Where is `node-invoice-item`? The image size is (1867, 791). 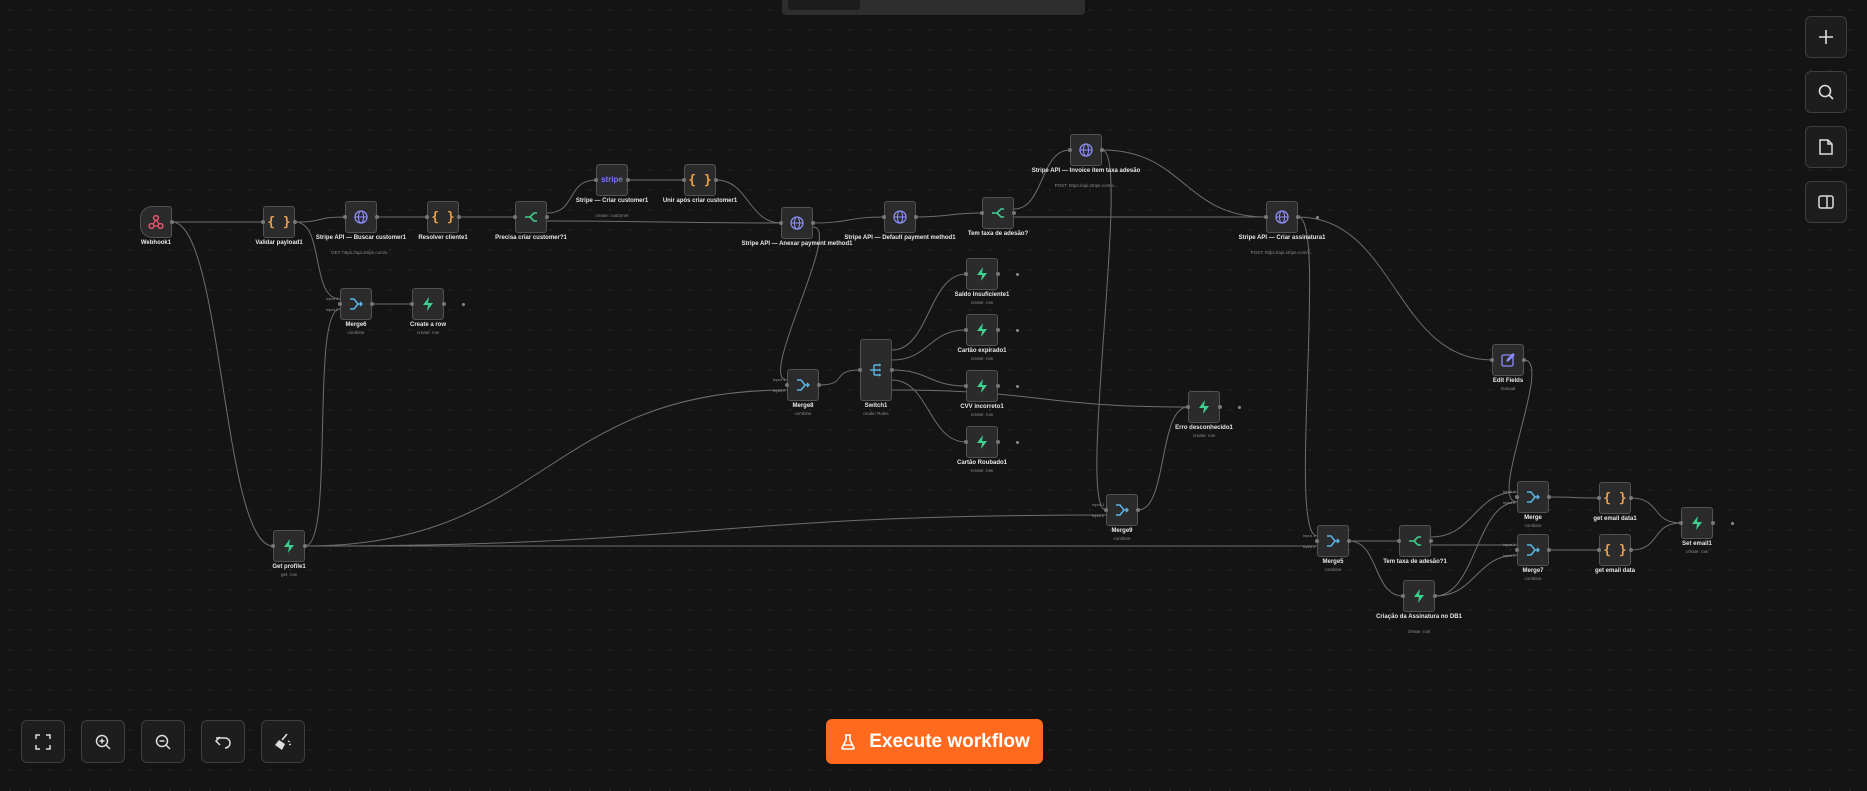
node-invoice-item is located at coordinates (1086, 150).